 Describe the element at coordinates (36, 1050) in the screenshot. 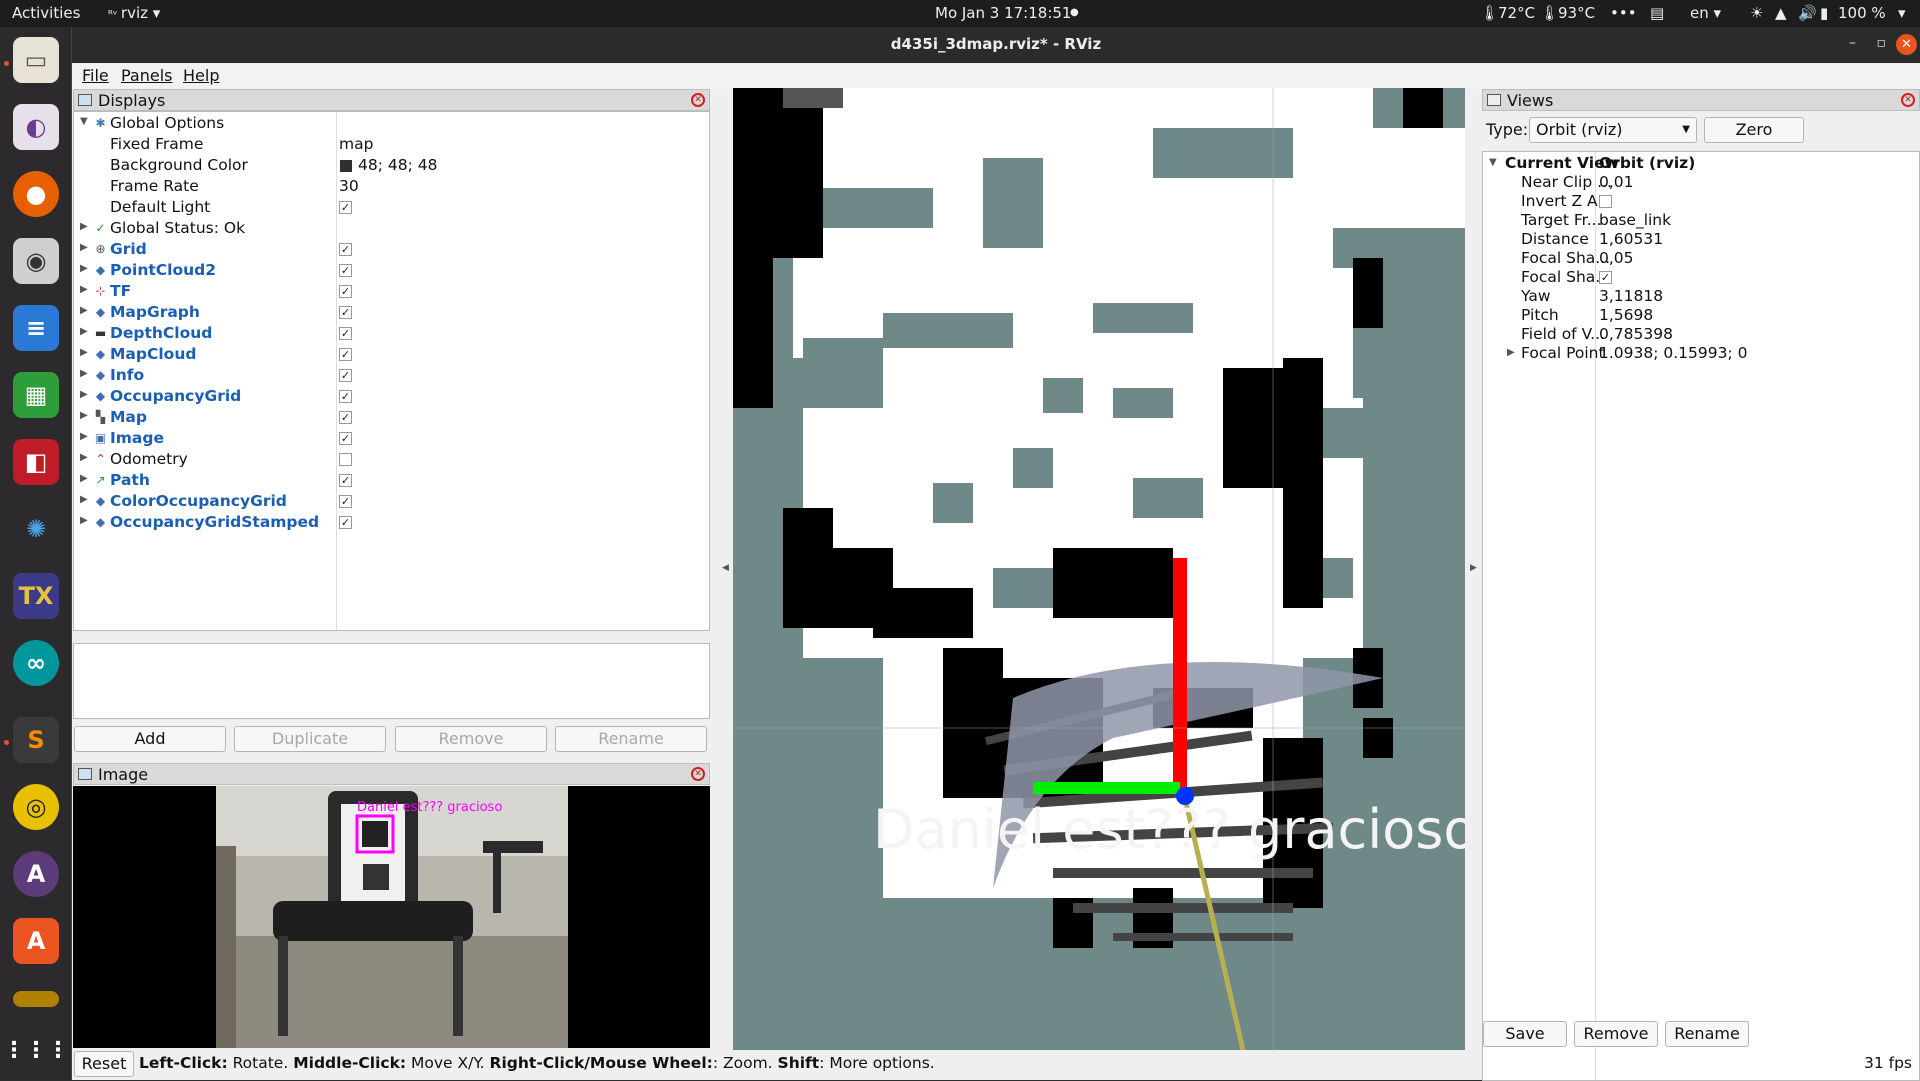

I see `show-apps-icon: ⋮⋮⋮` at that location.